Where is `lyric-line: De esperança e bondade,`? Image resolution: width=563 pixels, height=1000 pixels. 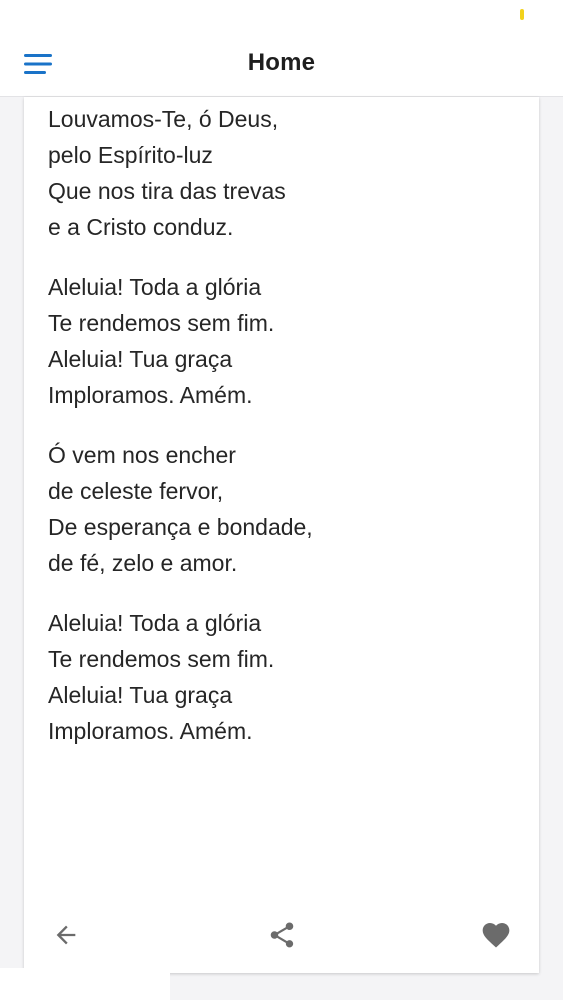
lyric-line: De esperança e bondade, is located at coordinates (180, 527).